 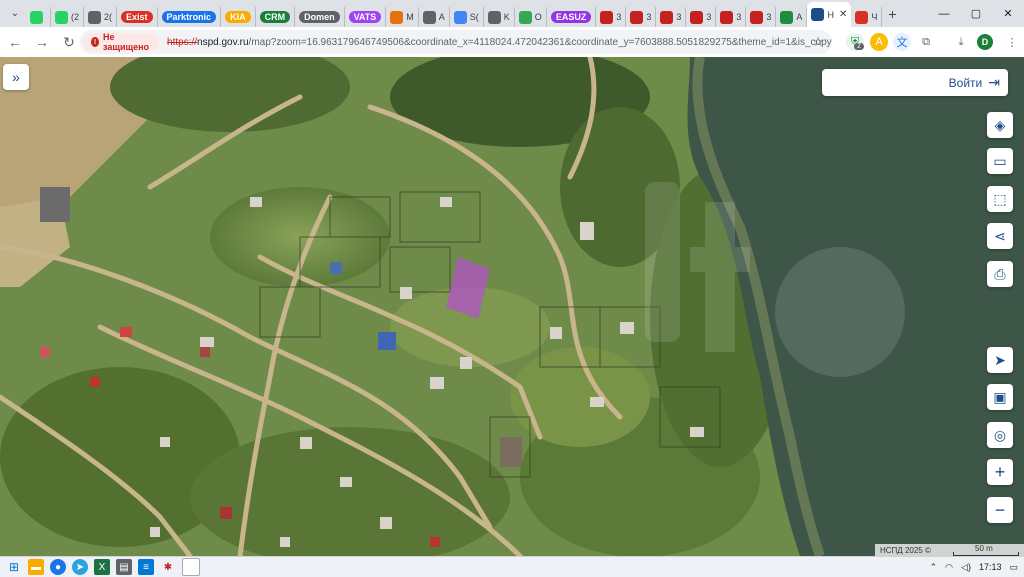 I want to click on tab-label: M, so click(x=410, y=17).